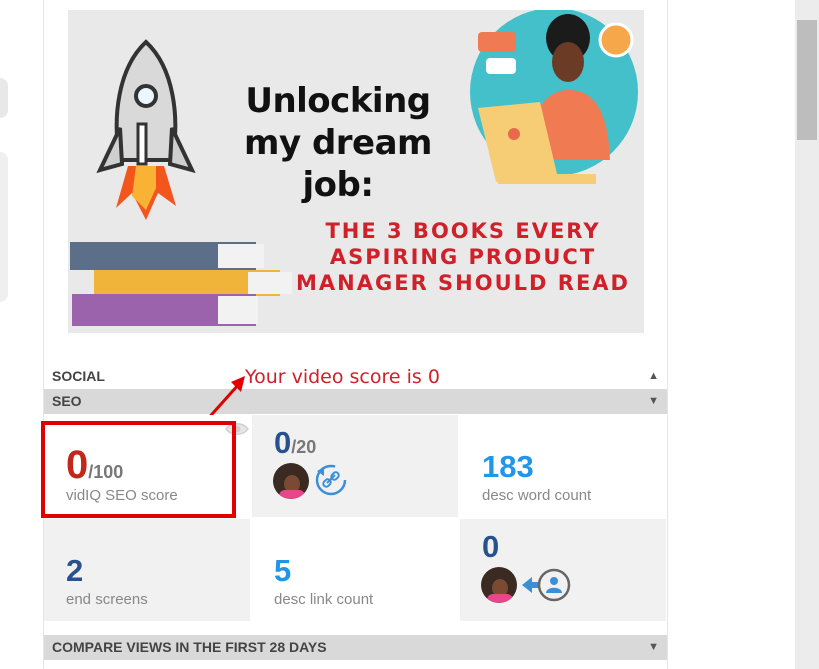 The image size is (819, 669). What do you see at coordinates (4, 227) in the screenshot?
I see `left-side-panel` at bounding box center [4, 227].